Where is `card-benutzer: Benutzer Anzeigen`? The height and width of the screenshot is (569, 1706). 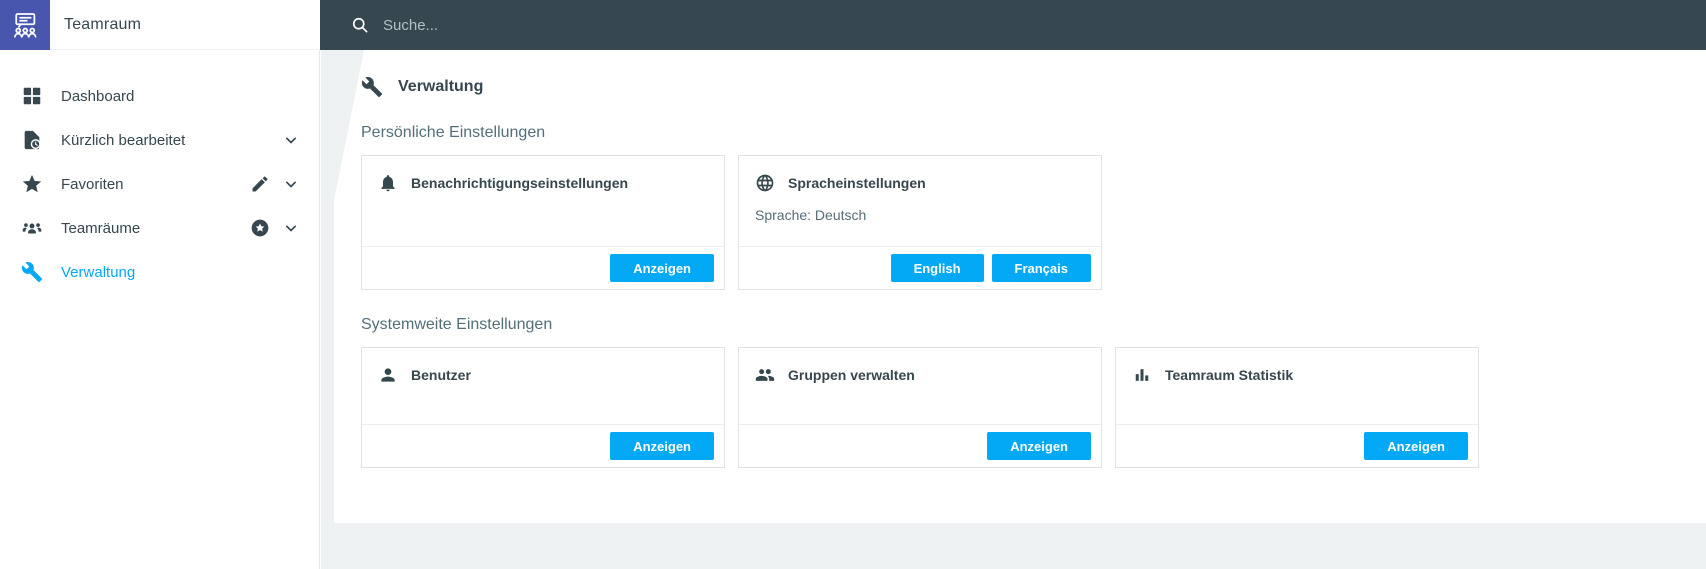
card-benutzer: Benutzer Anzeigen is located at coordinates (543, 407).